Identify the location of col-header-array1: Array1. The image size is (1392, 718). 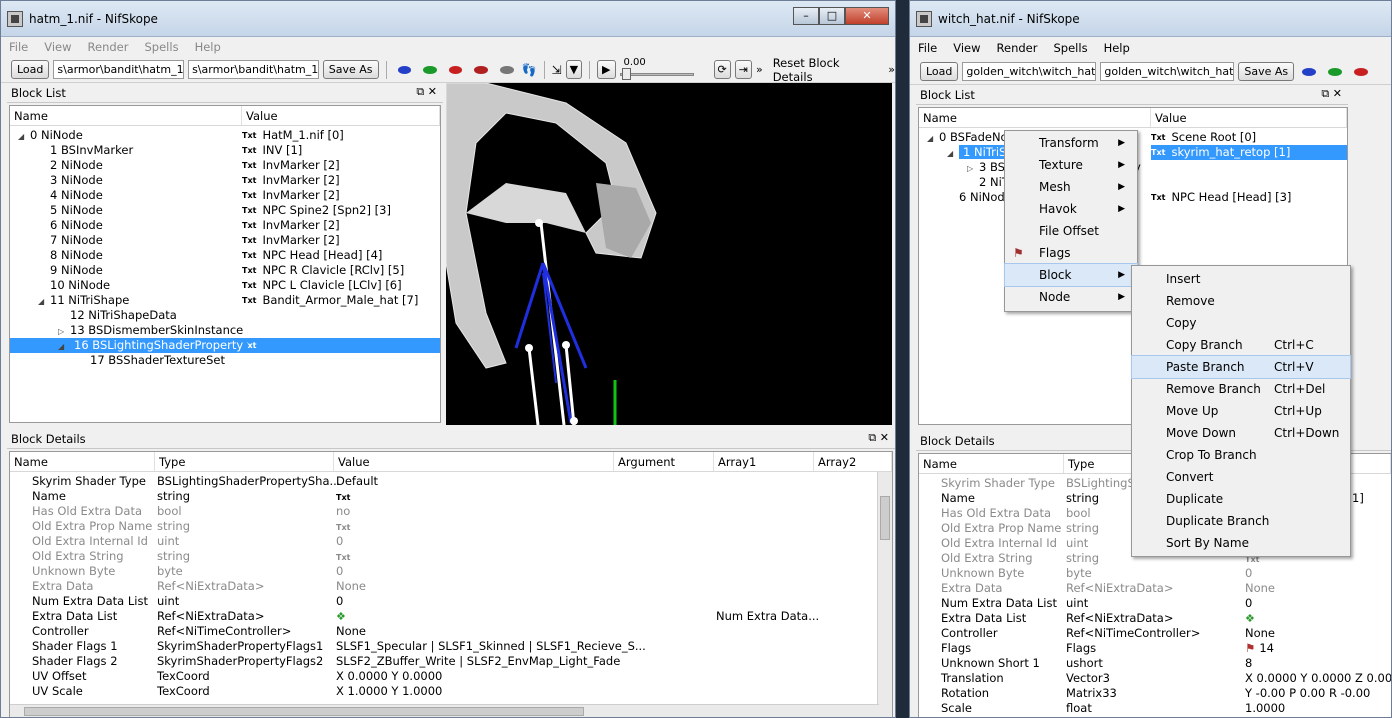
(764, 461).